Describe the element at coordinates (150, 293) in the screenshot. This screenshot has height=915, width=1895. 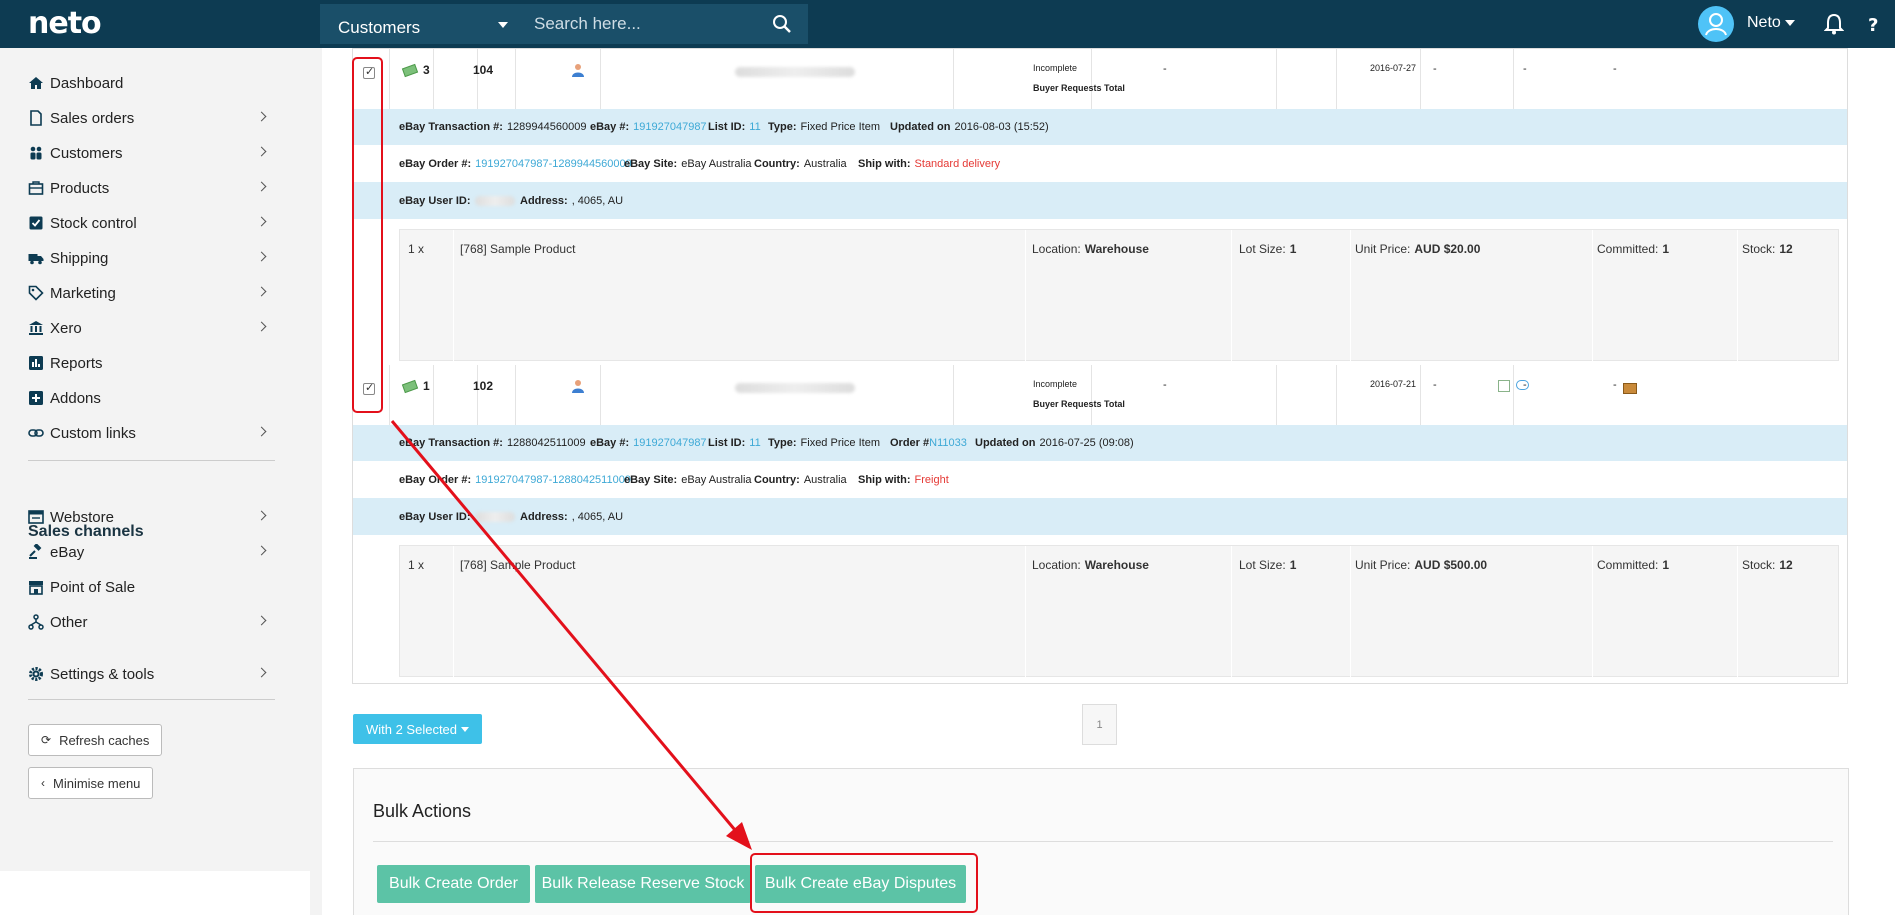
I see `sidebar-item-marketing: Marketing` at that location.